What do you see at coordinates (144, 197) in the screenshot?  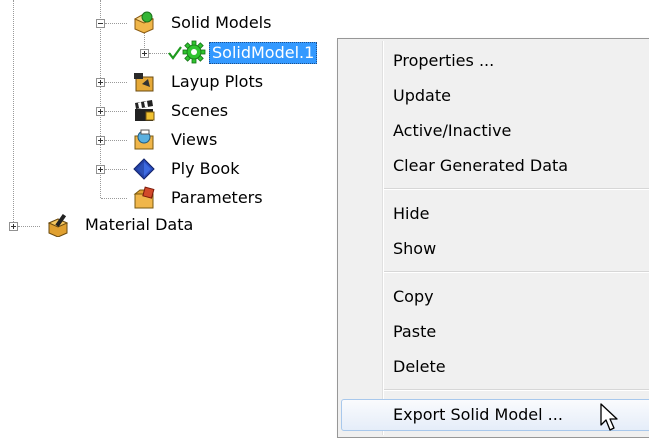 I see `parameters-icon` at bounding box center [144, 197].